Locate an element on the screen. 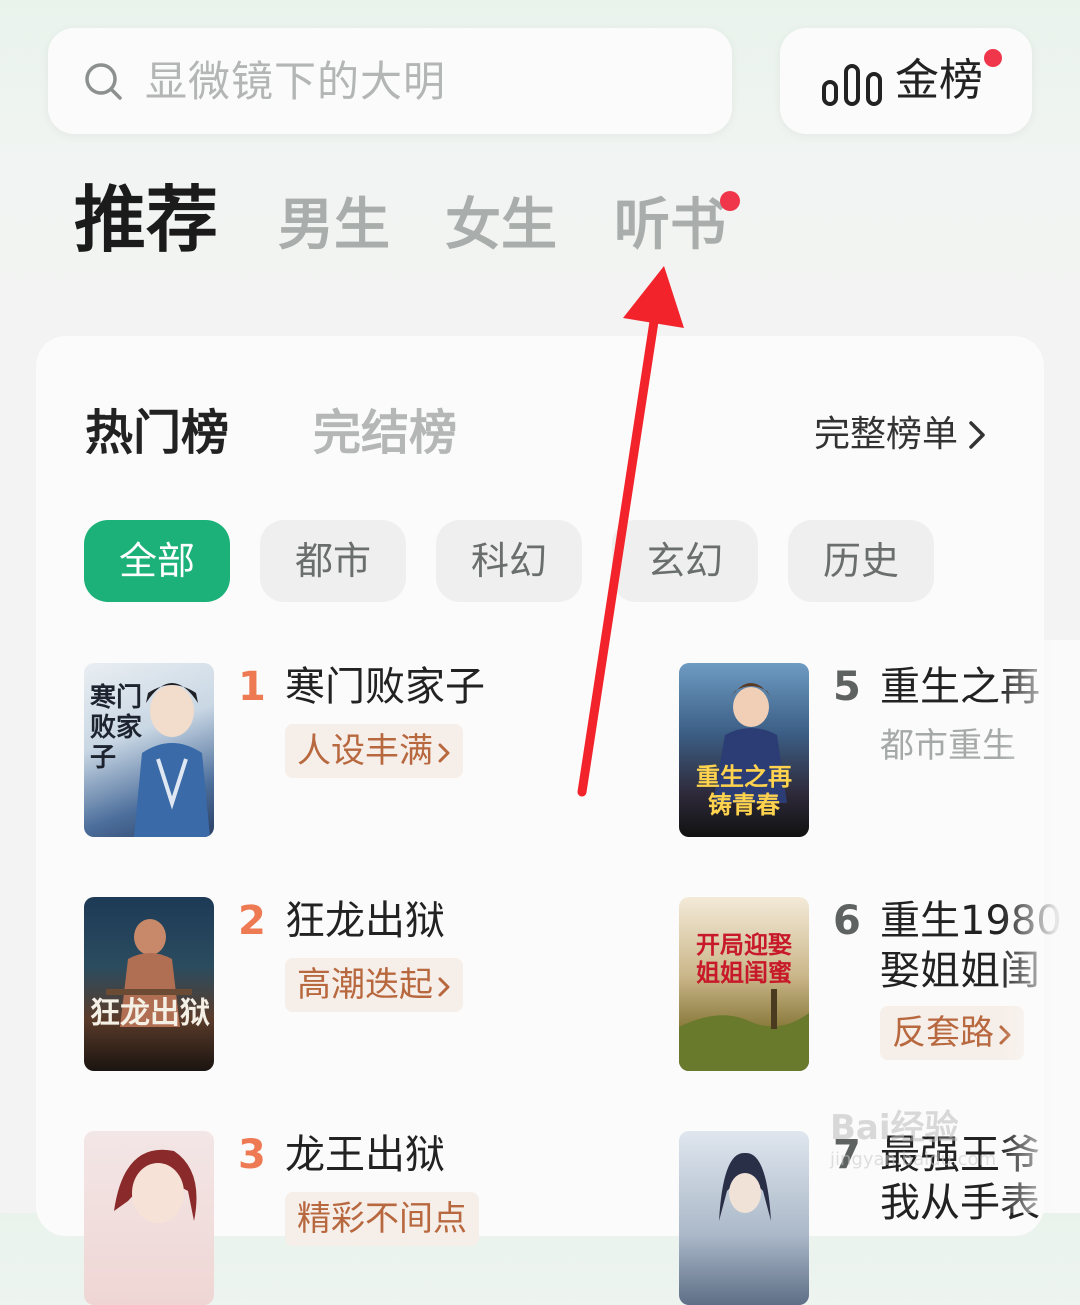  full-list-link: 完整榜单 is located at coordinates (886, 435).